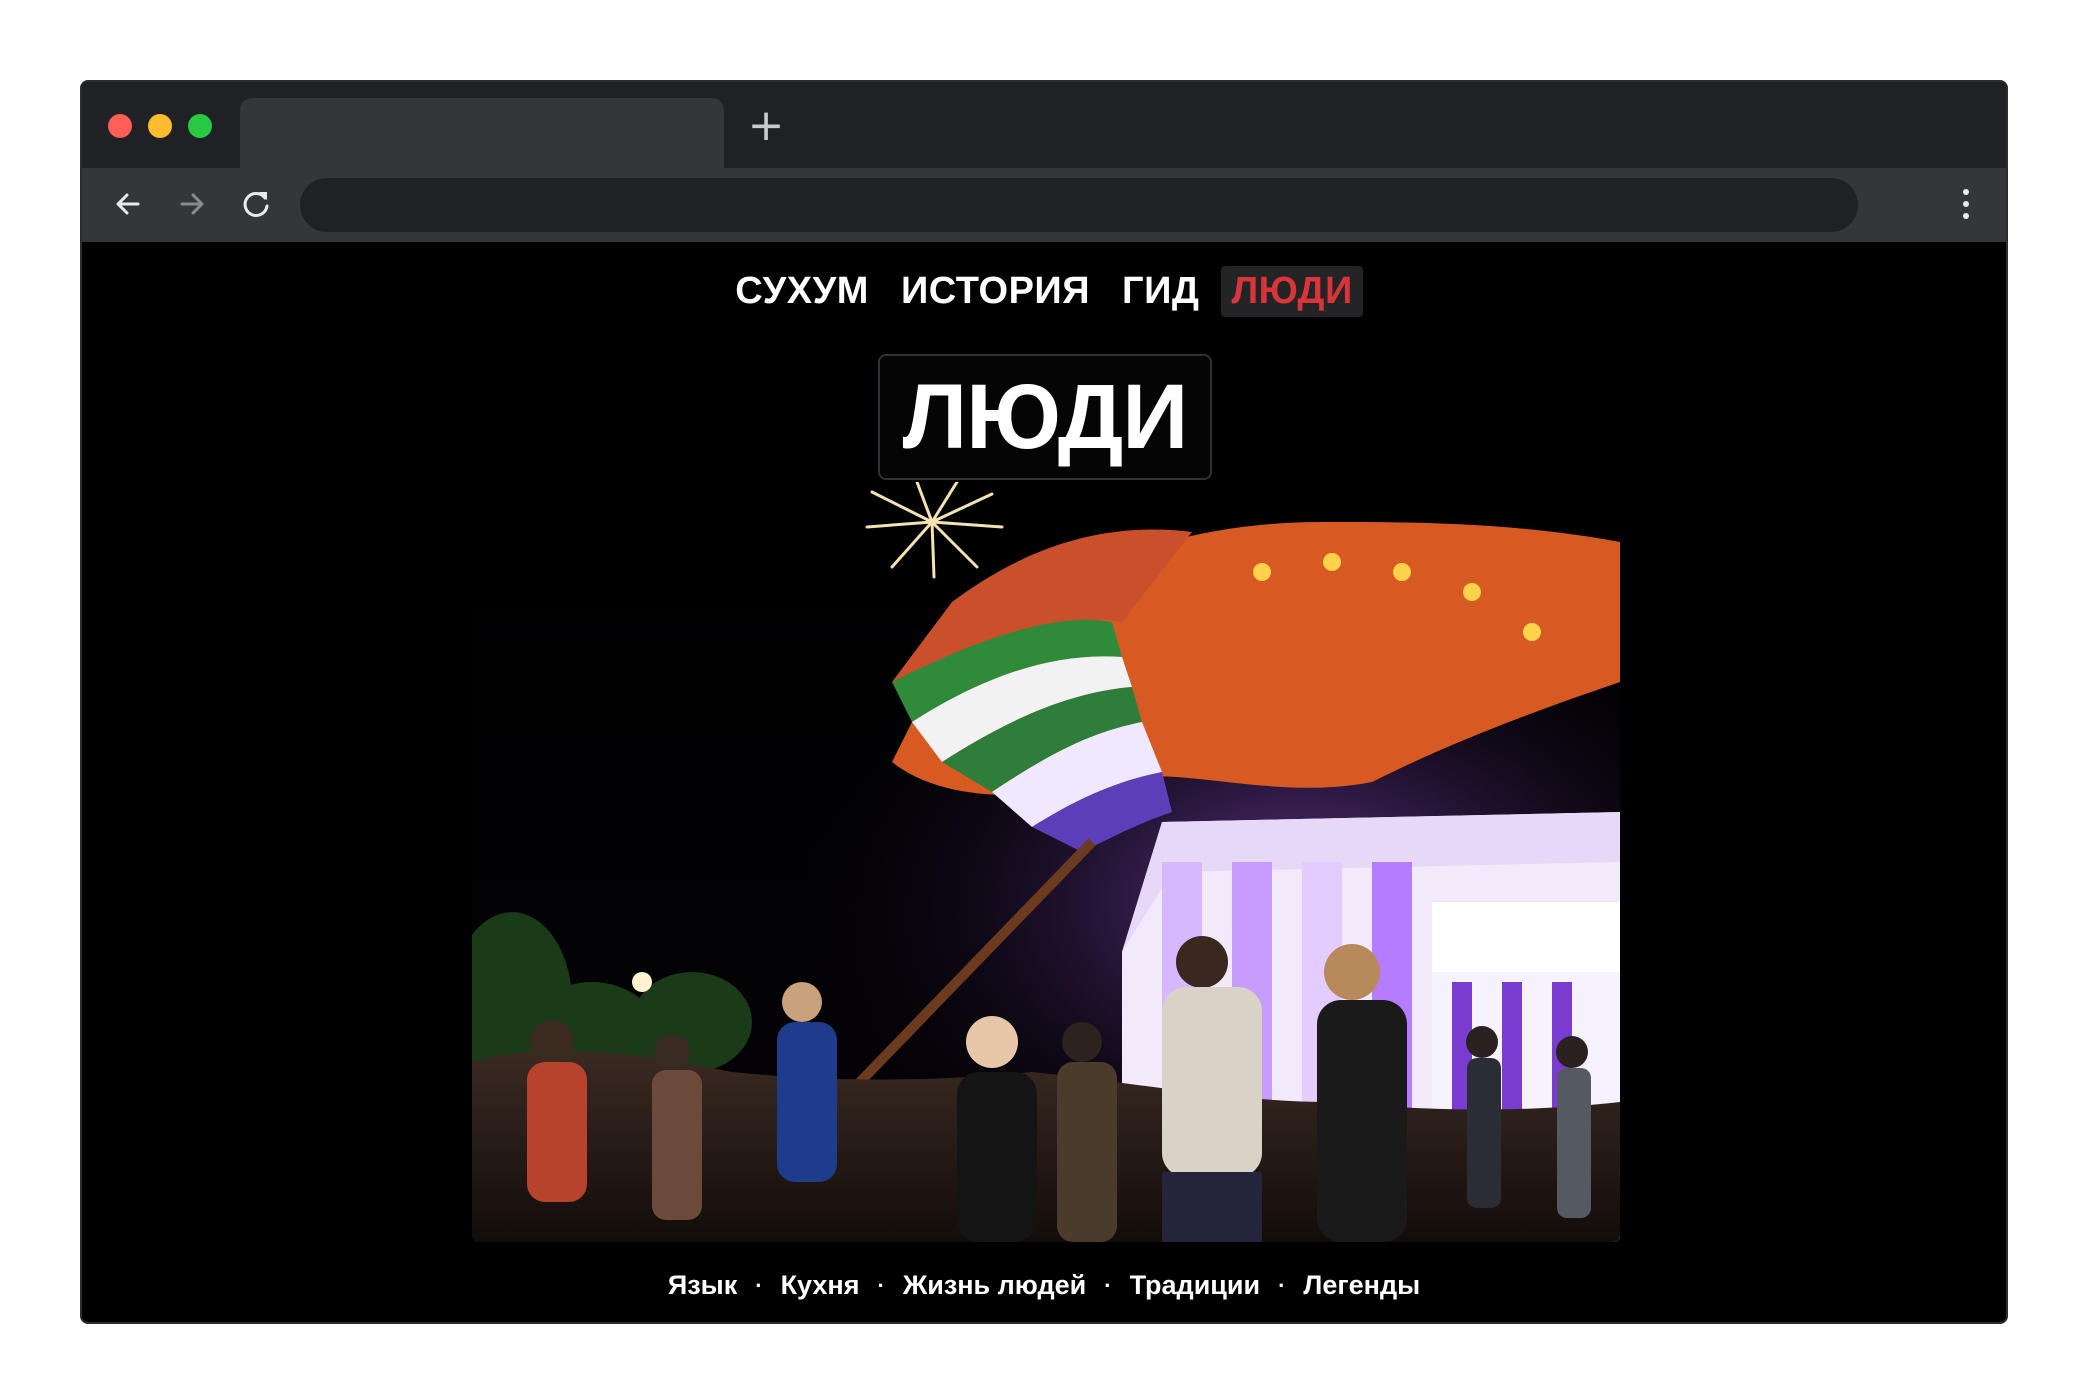 The image size is (2082, 1400). What do you see at coordinates (766, 126) in the screenshot?
I see `new-tab-button: +` at bounding box center [766, 126].